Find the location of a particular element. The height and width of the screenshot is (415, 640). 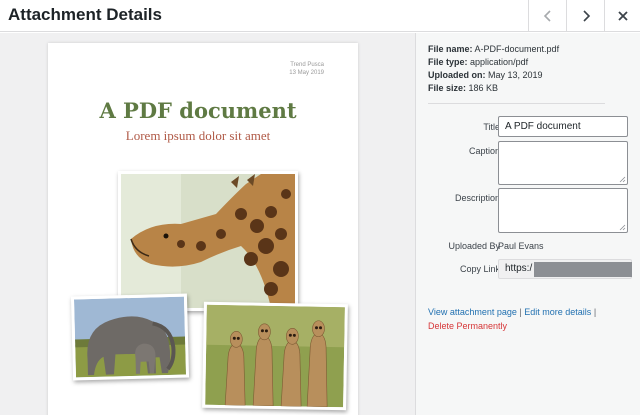

chevron-right-icon is located at coordinates (586, 16).